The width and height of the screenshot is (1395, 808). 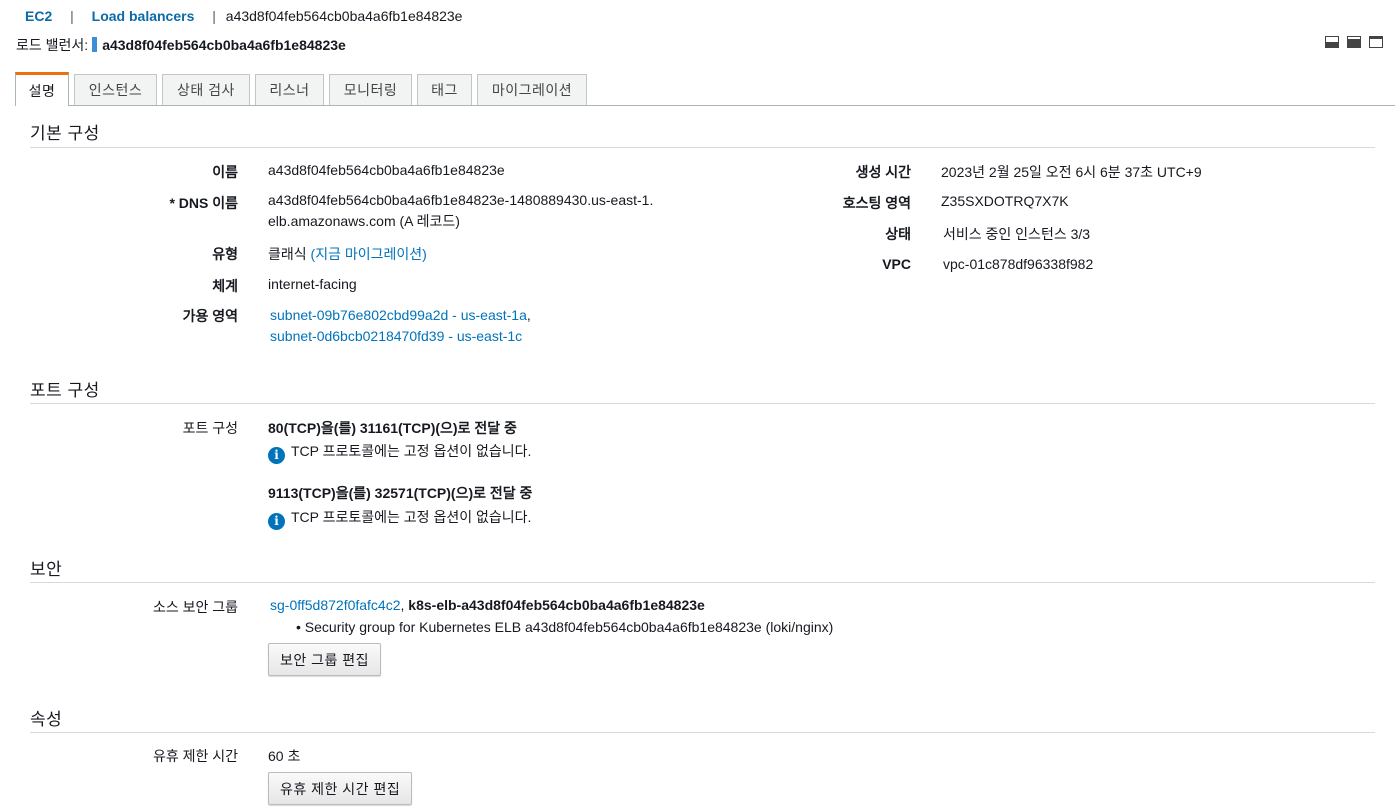 What do you see at coordinates (312, 284) in the screenshot?
I see `scheme-value: internet-facing` at bounding box center [312, 284].